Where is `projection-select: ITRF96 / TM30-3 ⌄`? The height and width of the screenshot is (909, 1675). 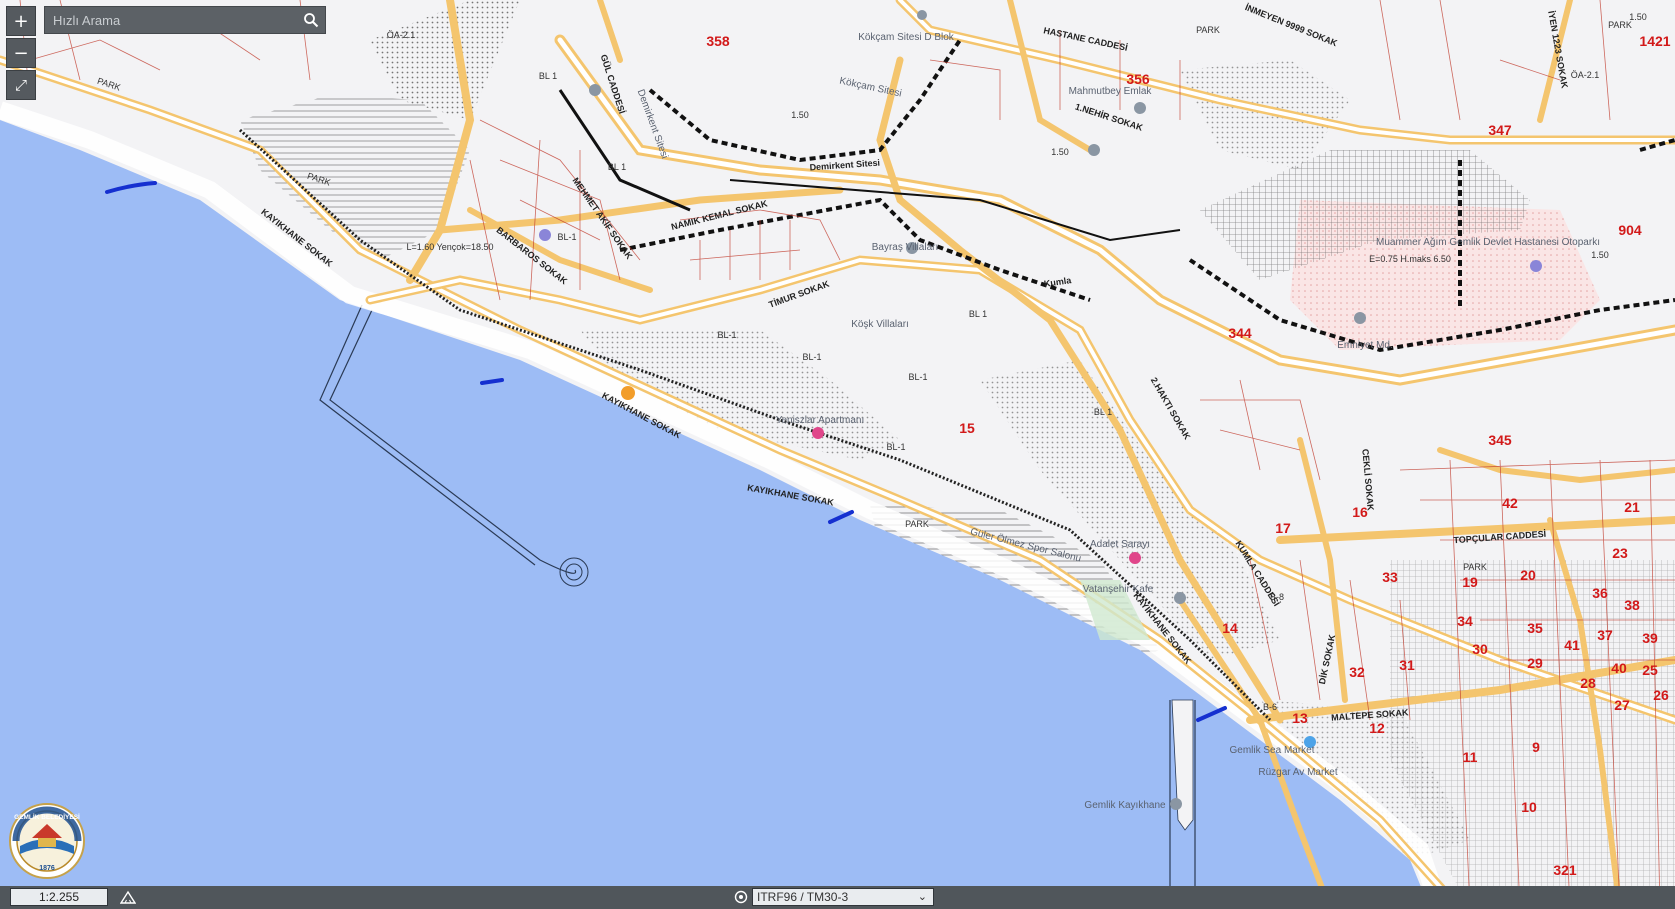 projection-select: ITRF96 / TM30-3 ⌄ is located at coordinates (843, 897).